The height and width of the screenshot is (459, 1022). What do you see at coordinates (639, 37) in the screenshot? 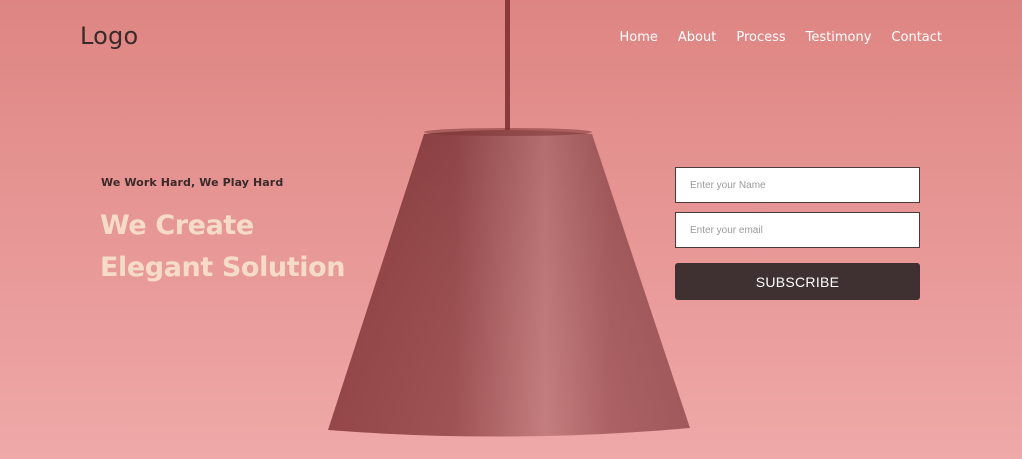
I see `nav-link-home: Home` at bounding box center [639, 37].